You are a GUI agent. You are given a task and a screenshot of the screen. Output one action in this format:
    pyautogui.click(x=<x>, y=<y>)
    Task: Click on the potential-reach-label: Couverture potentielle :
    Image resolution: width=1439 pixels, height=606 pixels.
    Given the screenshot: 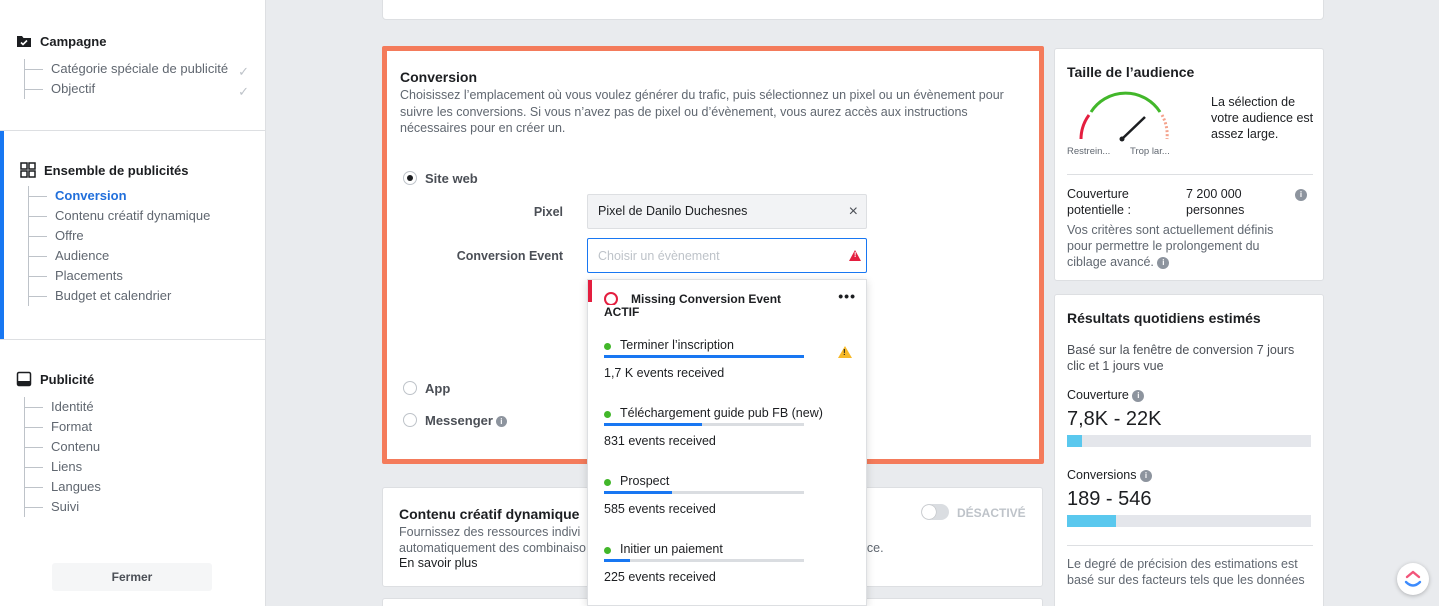 What is the action you would take?
    pyautogui.click(x=1099, y=202)
    